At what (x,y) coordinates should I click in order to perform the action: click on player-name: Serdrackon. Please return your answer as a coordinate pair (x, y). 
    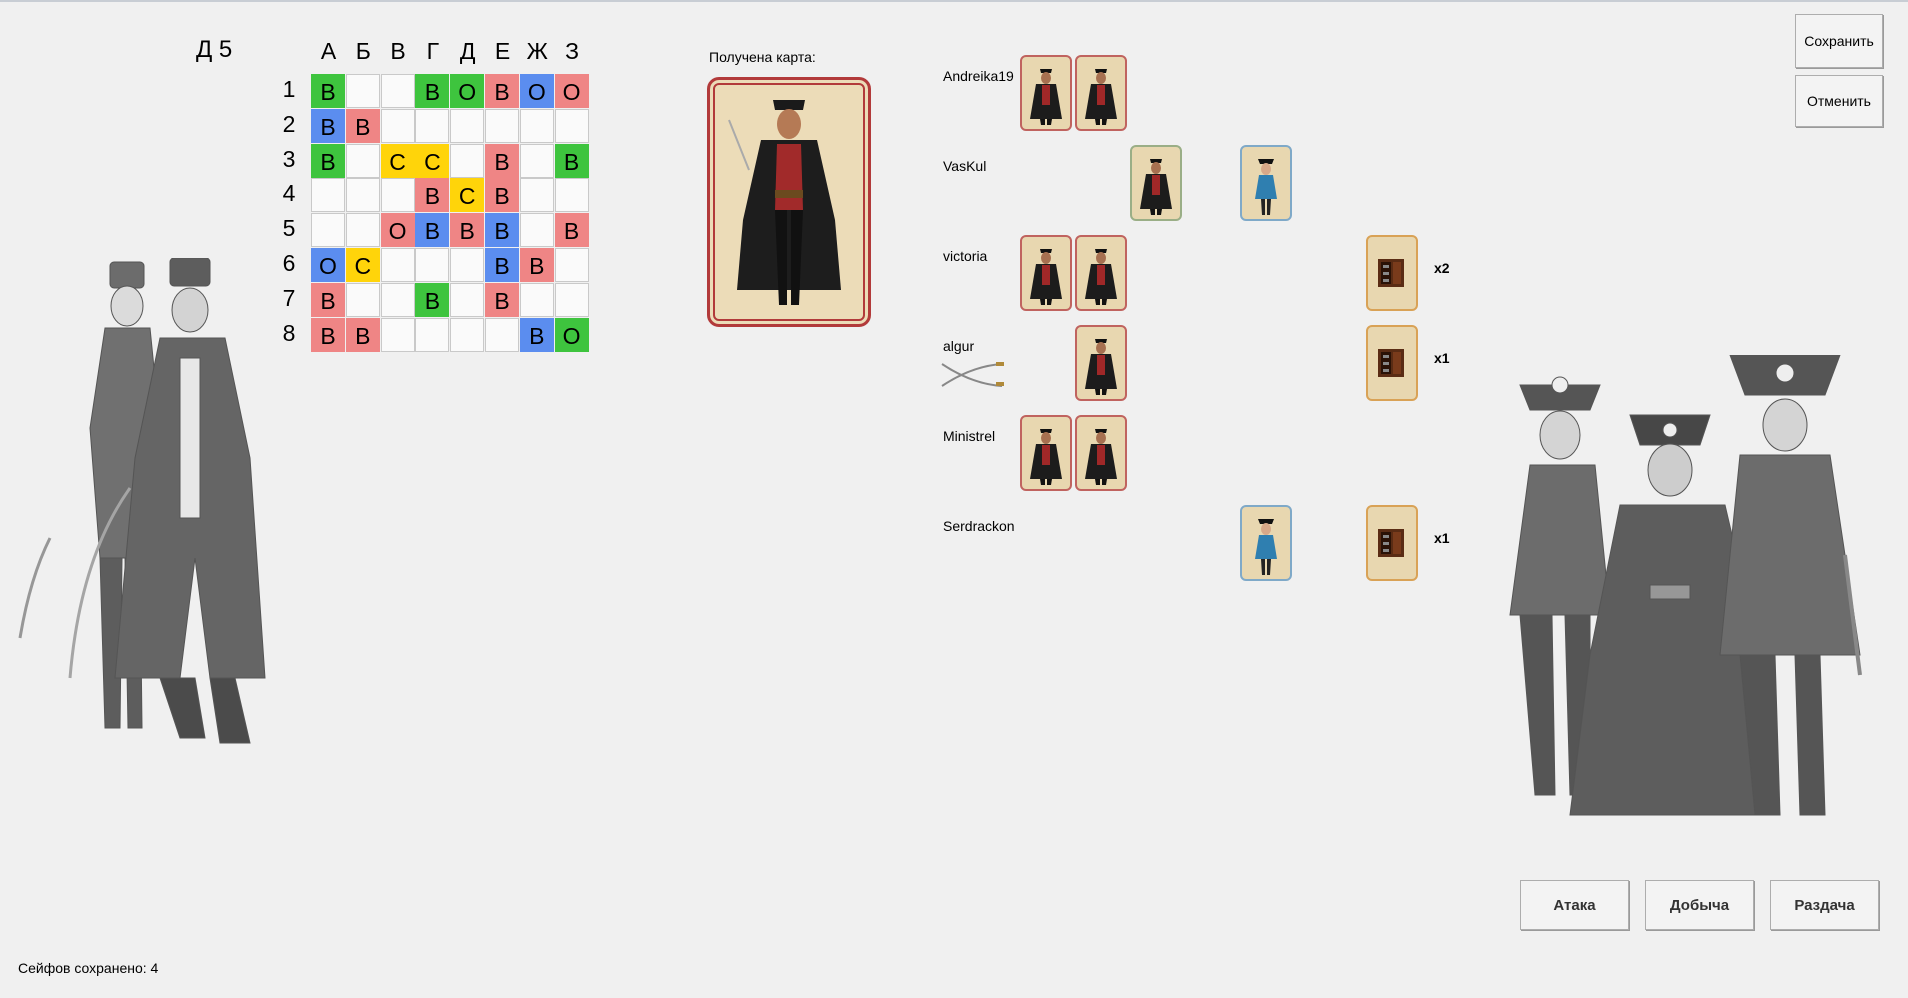
    Looking at the image, I should click on (979, 526).